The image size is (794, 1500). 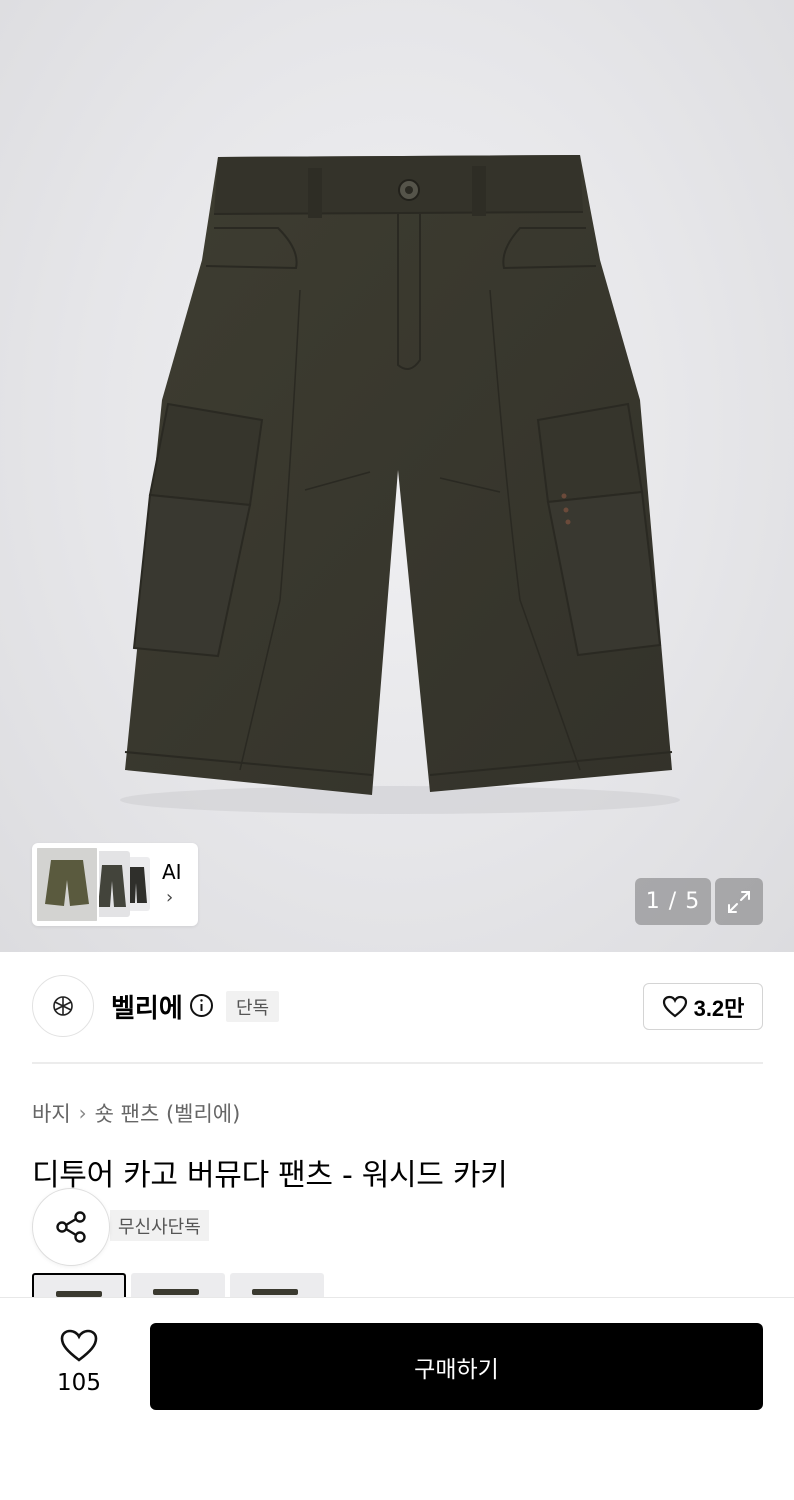 What do you see at coordinates (719, 1008) in the screenshot?
I see `brand-like-count: 3.2만` at bounding box center [719, 1008].